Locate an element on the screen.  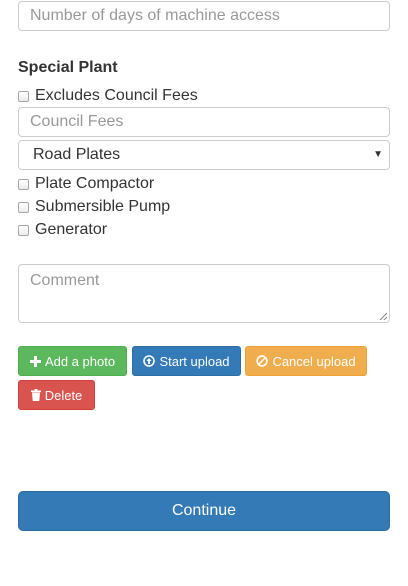
plus-icon is located at coordinates (35, 361).